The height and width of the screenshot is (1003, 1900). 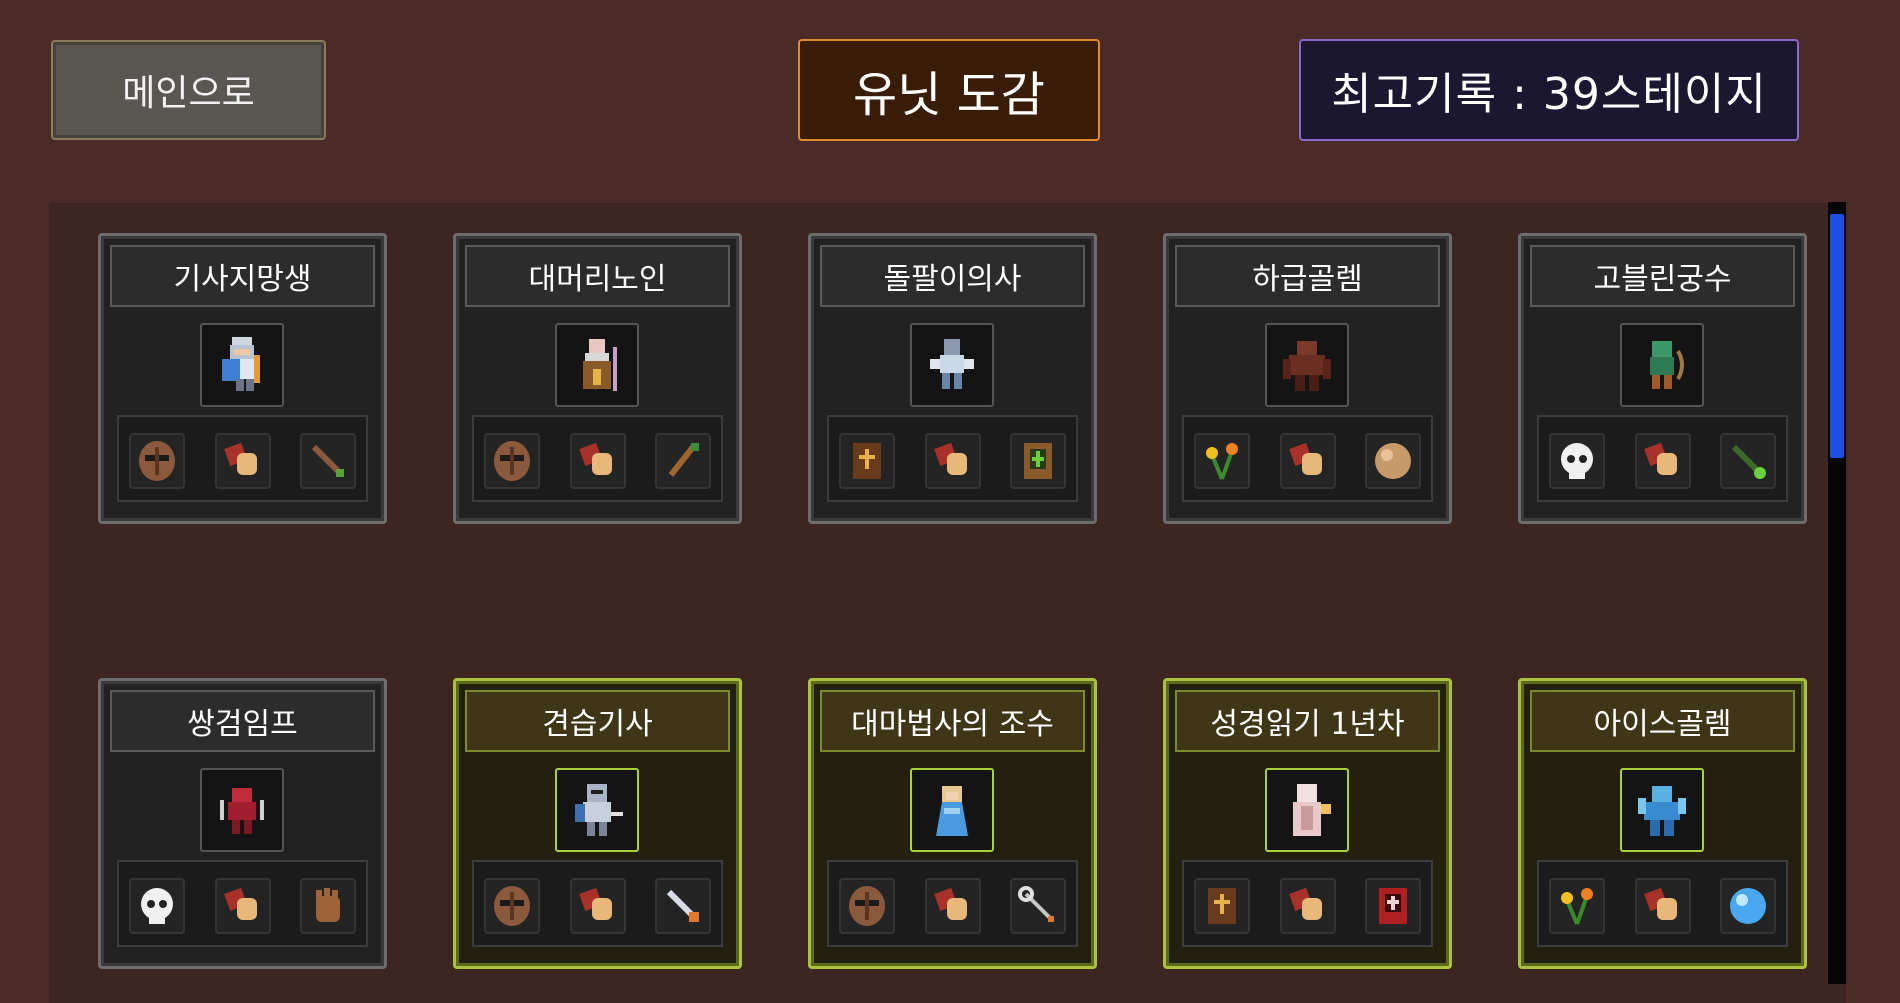 What do you see at coordinates (1662, 378) in the screenshot?
I see `unit-card: 고블린궁수` at bounding box center [1662, 378].